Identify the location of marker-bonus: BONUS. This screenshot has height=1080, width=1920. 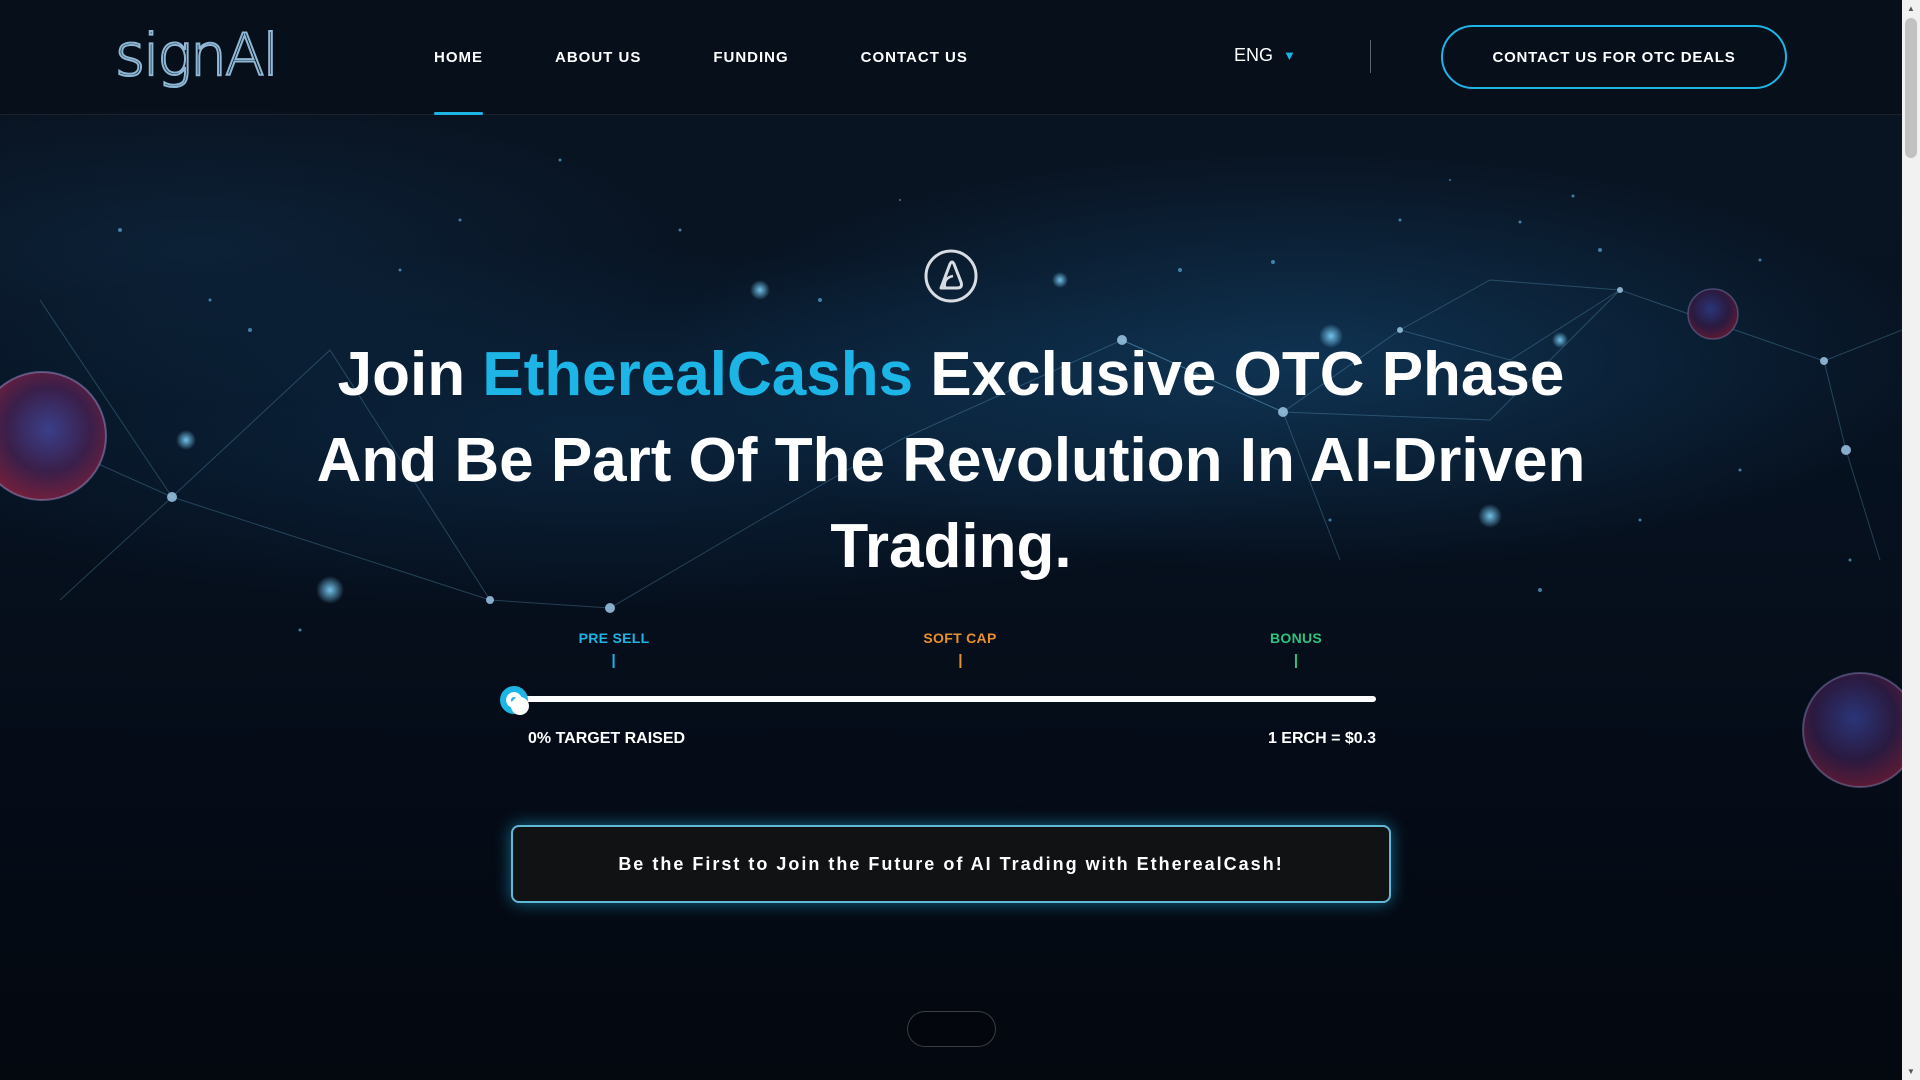
(1296, 649).